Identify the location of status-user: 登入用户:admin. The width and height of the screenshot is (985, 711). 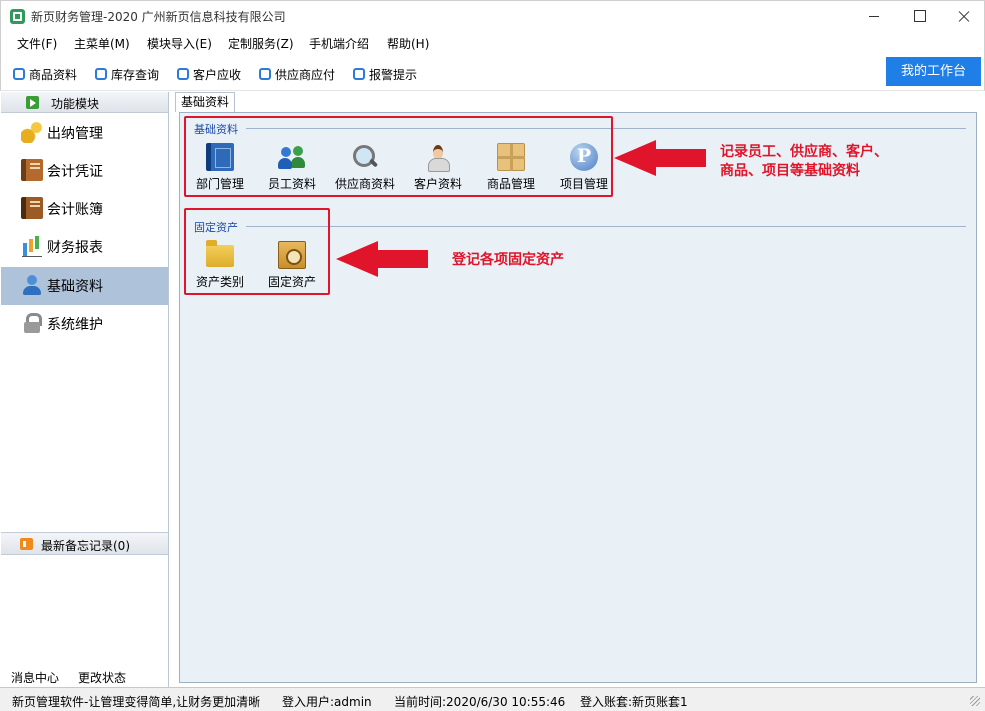
(327, 702).